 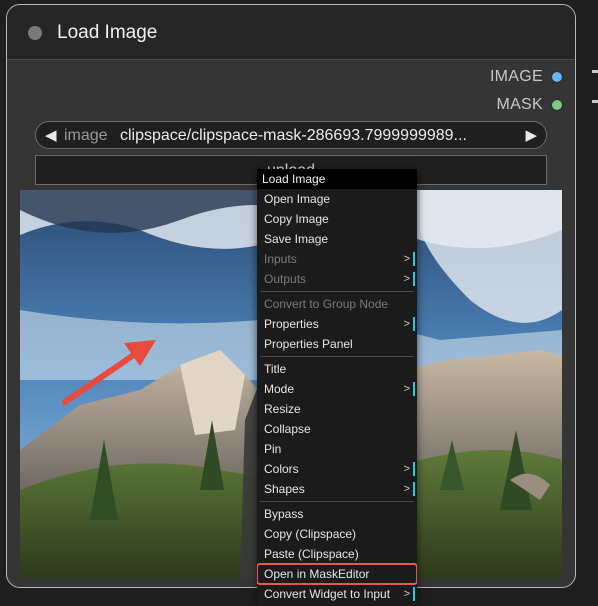 What do you see at coordinates (595, 71) in the screenshot?
I see `image-link-wire` at bounding box center [595, 71].